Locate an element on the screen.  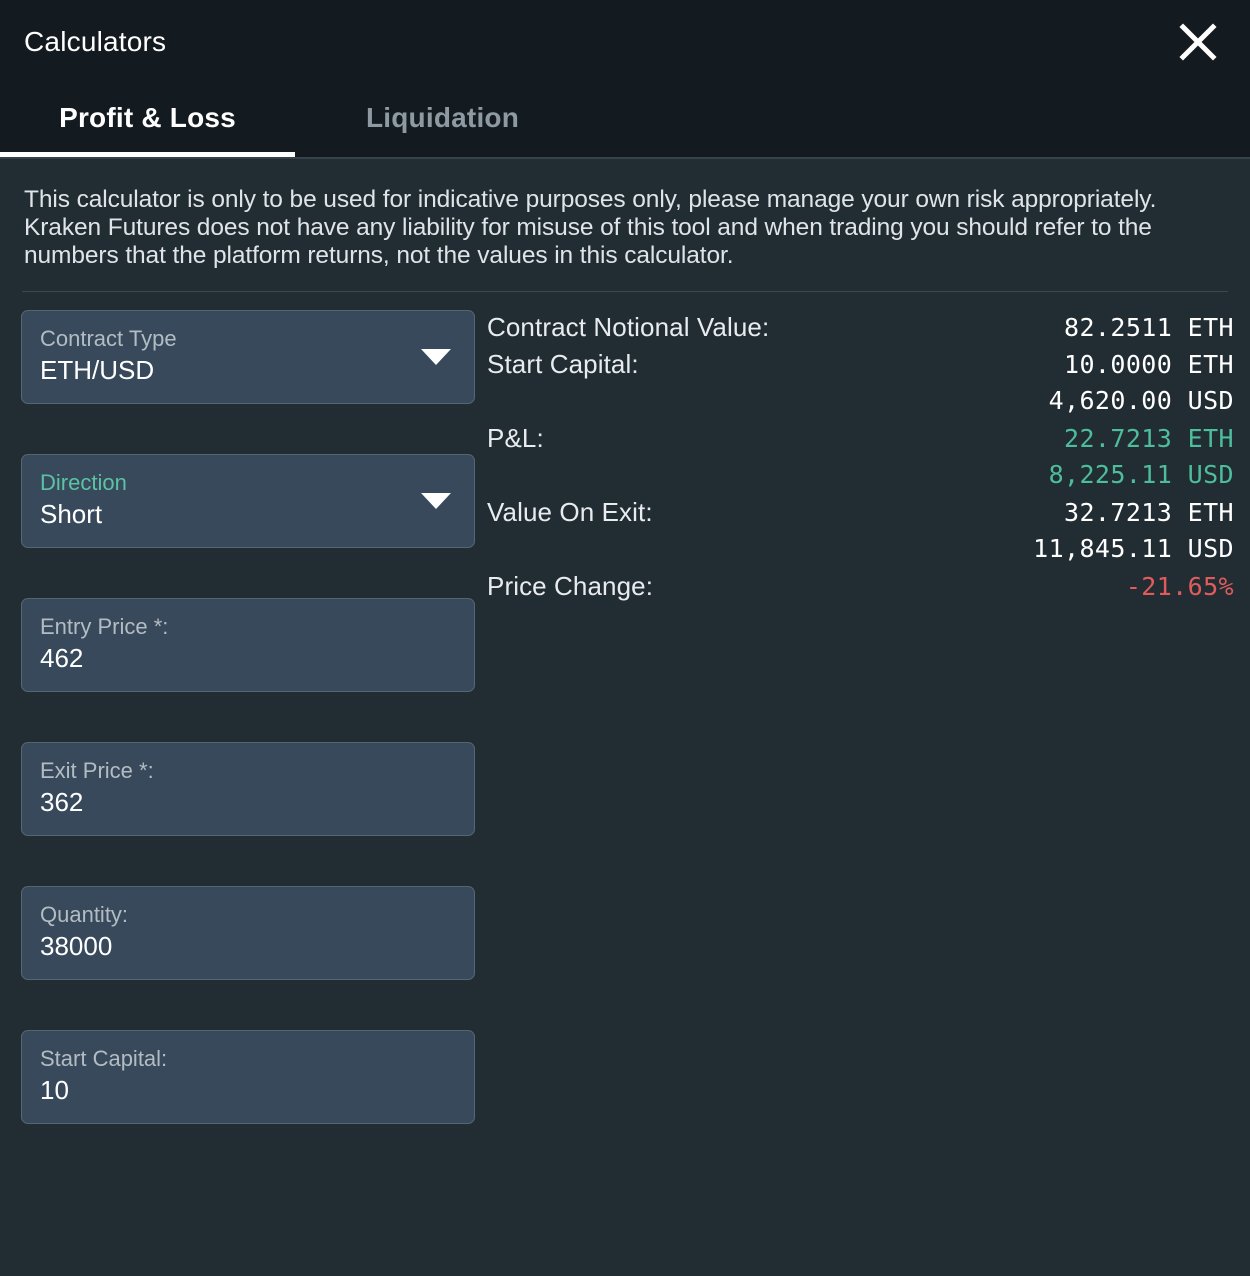
start-capital-field: Start Capital: 10 is located at coordinates (248, 1076).